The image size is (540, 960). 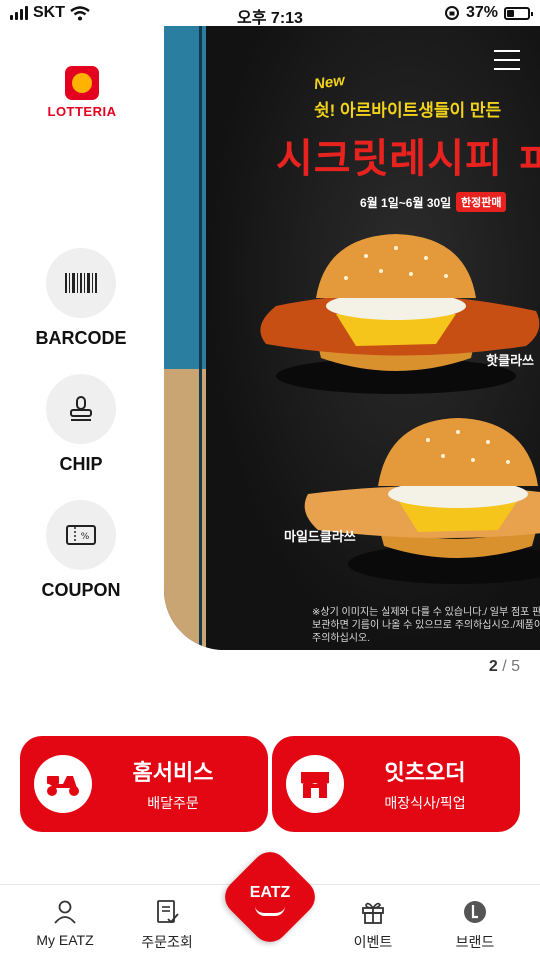 I want to click on nav-my-eatz: My EATZ, so click(x=65, y=923).